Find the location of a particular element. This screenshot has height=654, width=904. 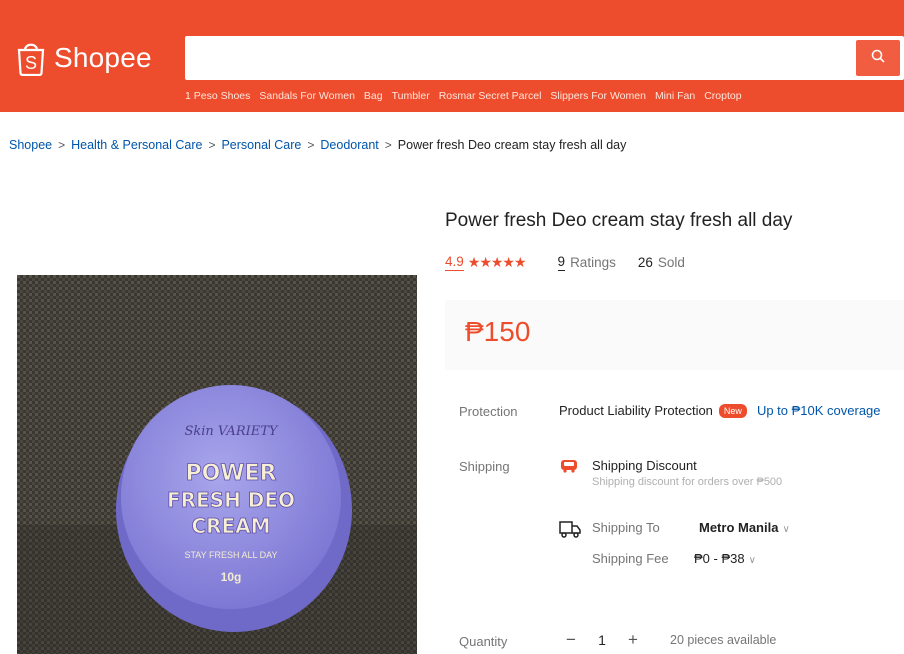

jar-weight: 10g is located at coordinates (231, 577).